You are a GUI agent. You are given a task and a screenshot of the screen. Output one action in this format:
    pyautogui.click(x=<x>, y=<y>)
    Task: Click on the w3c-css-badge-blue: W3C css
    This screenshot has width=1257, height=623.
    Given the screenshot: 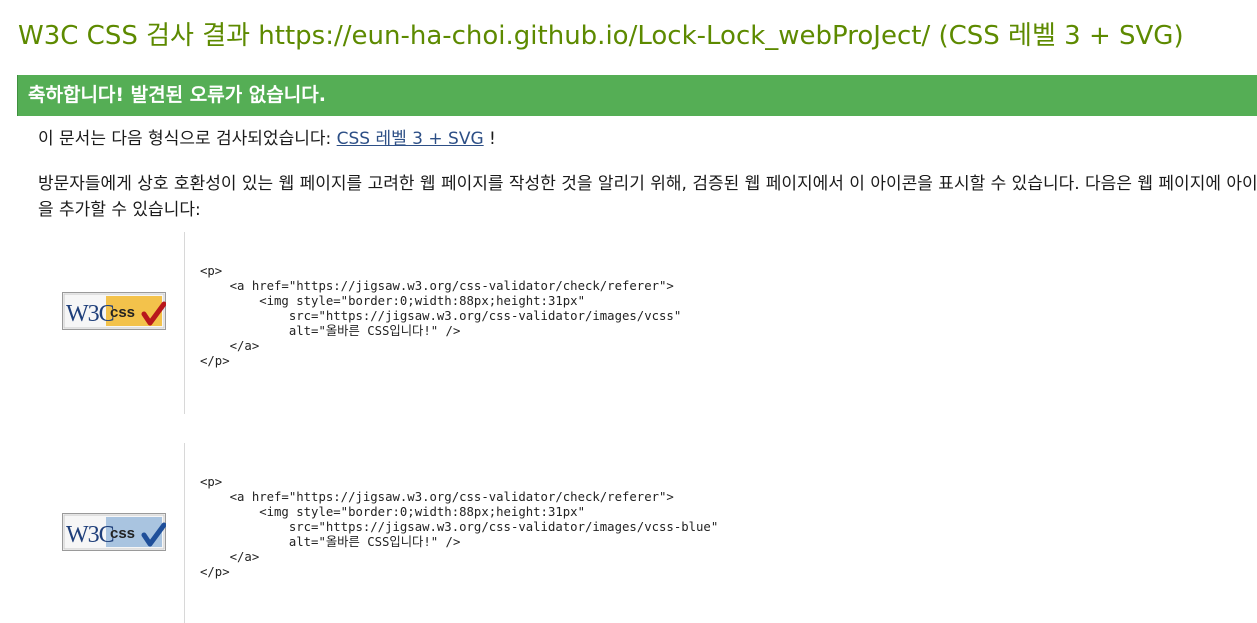 What is the action you would take?
    pyautogui.click(x=114, y=532)
    